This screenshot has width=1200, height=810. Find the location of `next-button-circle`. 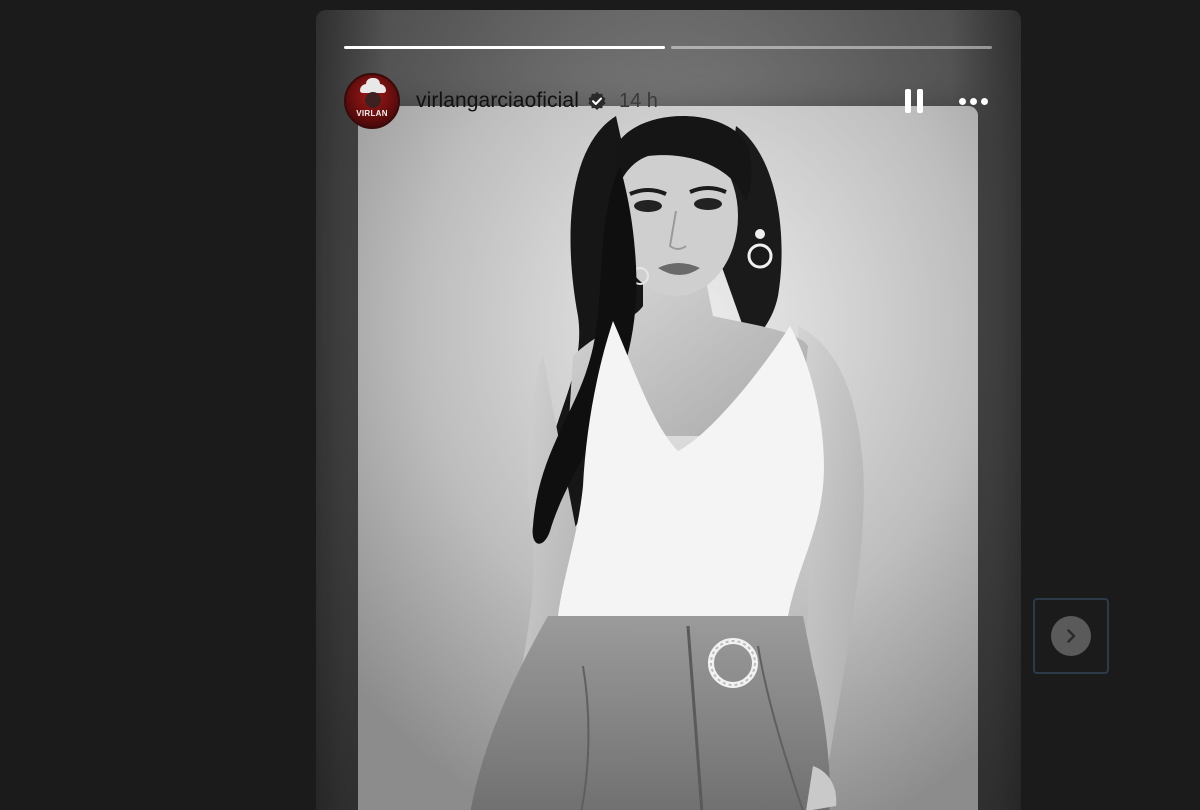

next-button-circle is located at coordinates (1071, 636).